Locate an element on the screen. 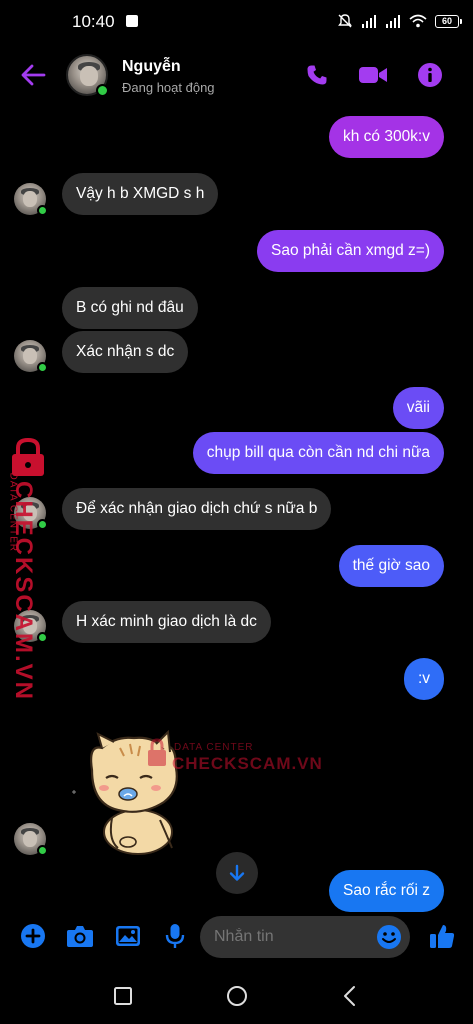  signal-icon is located at coordinates (369, 21).